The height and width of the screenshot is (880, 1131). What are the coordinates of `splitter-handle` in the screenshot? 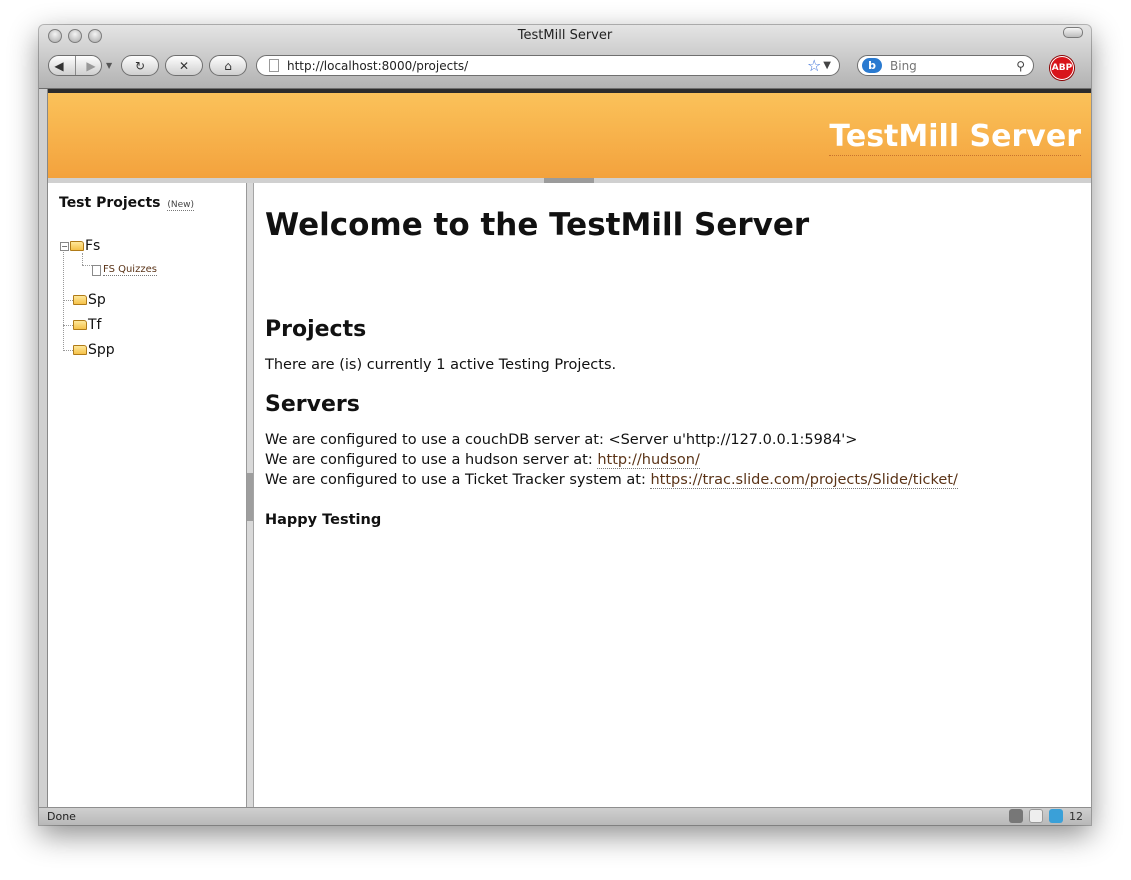 It's located at (250, 497).